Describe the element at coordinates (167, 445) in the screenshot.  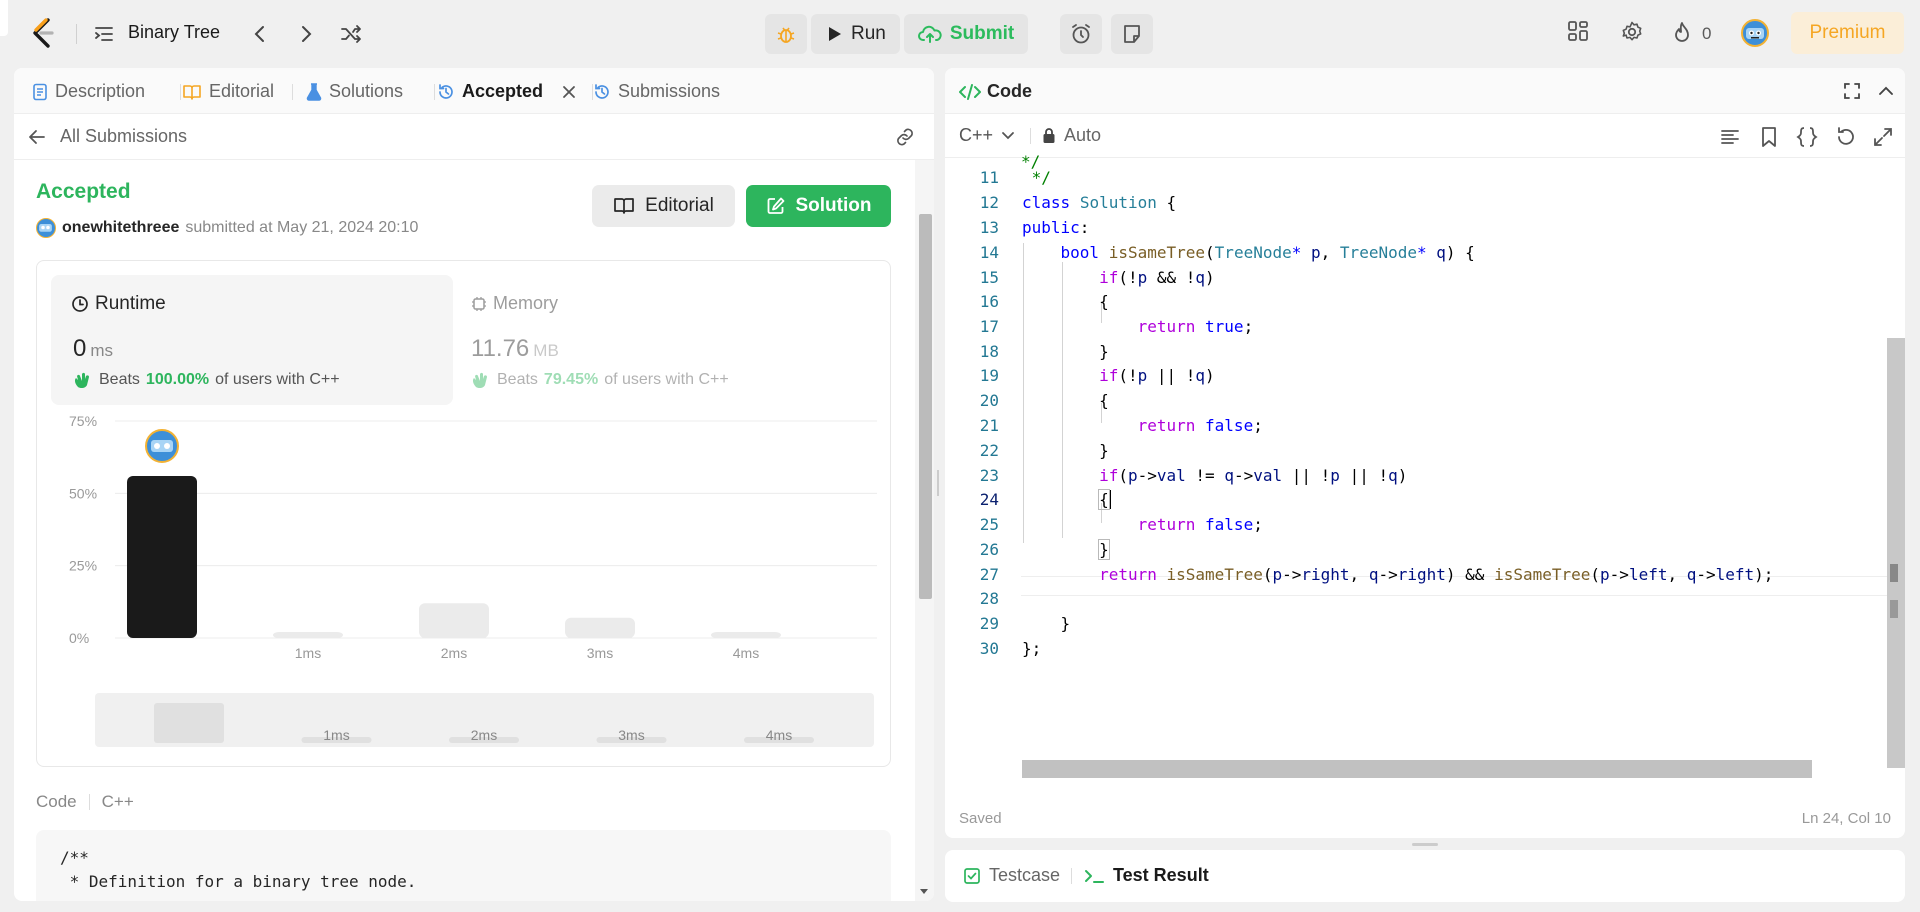
I see `chart-avatar-eye` at that location.